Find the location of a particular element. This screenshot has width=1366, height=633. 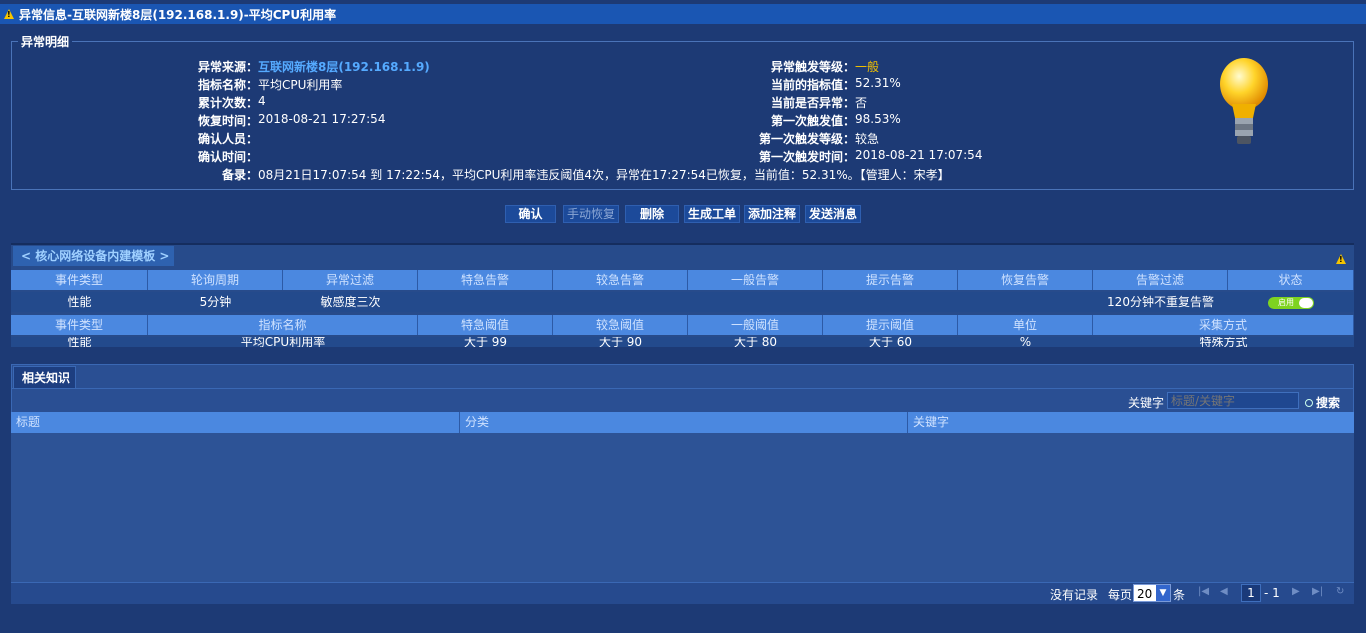

label-recover-time: 恢复时间： is located at coordinates (227, 121).